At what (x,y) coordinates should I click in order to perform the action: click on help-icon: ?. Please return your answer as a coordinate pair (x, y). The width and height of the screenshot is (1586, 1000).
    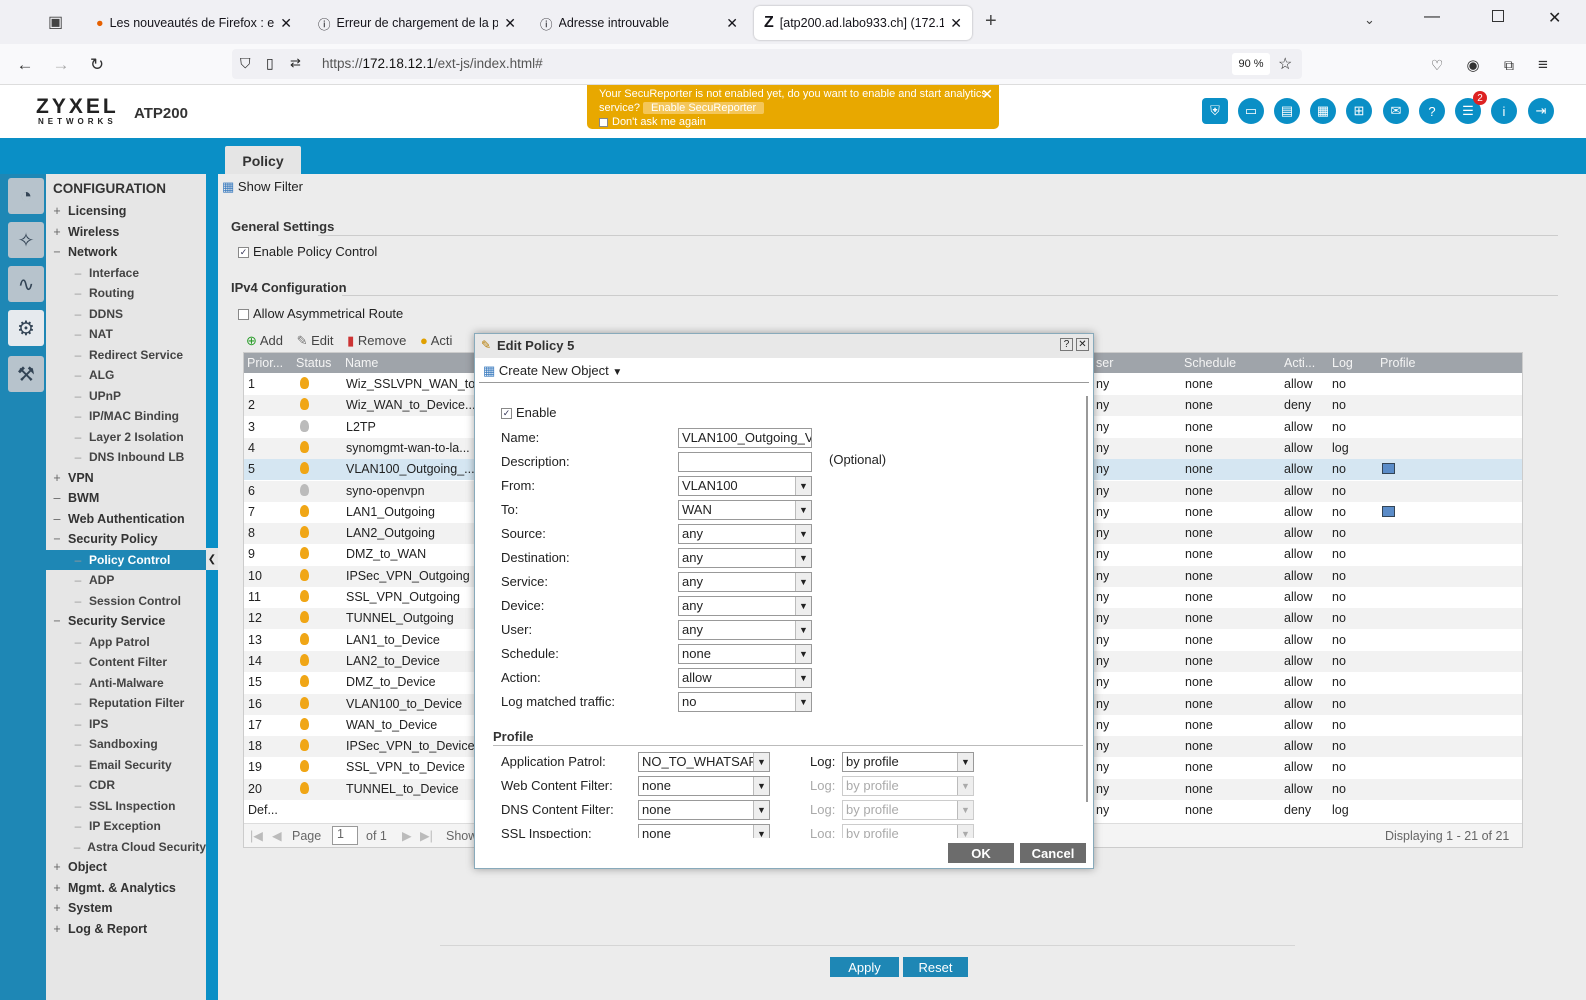
    Looking at the image, I should click on (1432, 111).